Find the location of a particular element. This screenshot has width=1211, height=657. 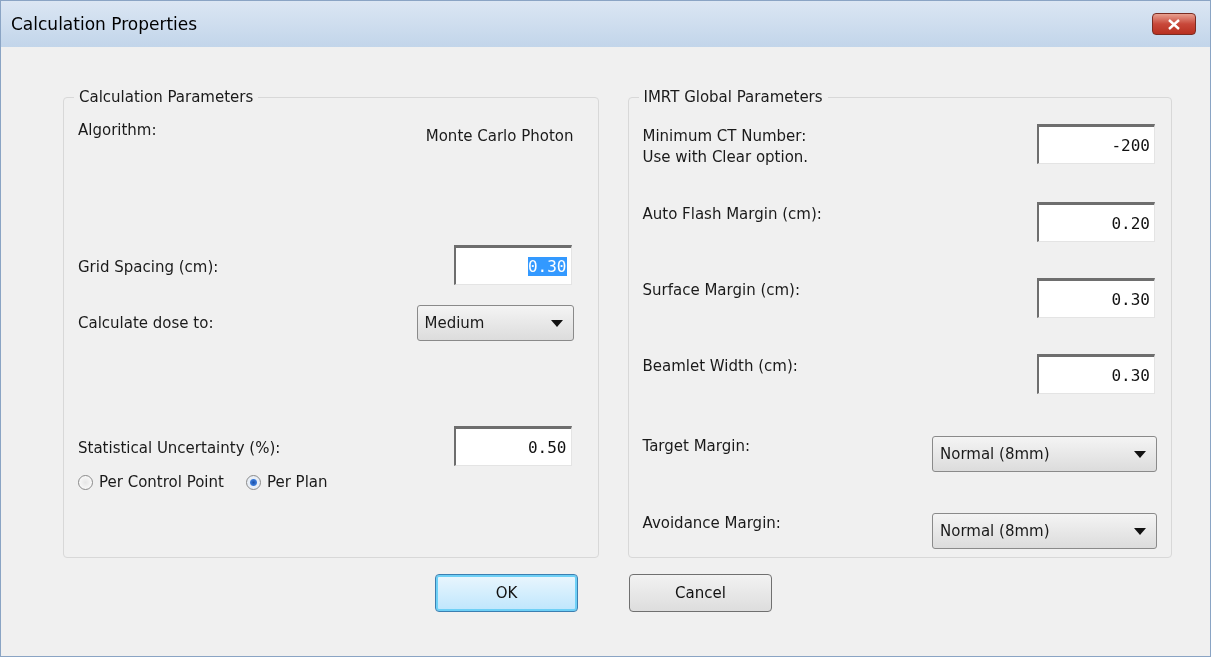

dialog-button: Cancel is located at coordinates (700, 593).